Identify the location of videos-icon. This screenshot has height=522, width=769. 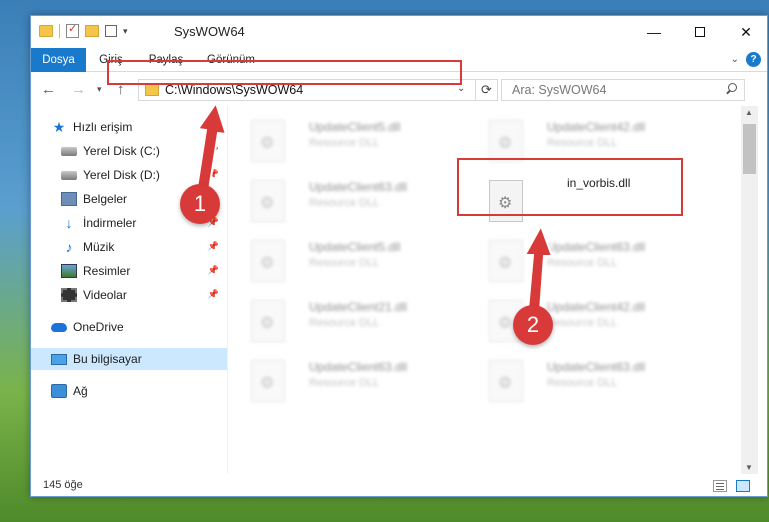
(69, 295).